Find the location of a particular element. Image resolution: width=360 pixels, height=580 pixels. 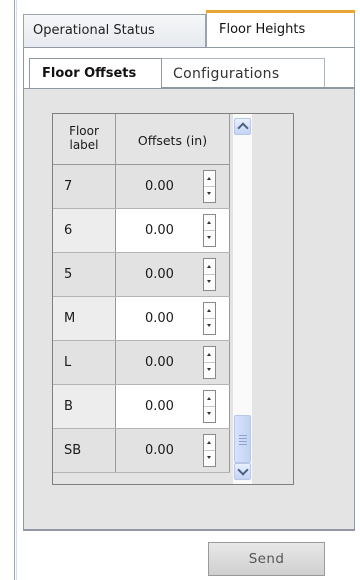

window-left-border is located at coordinates (14, 290).